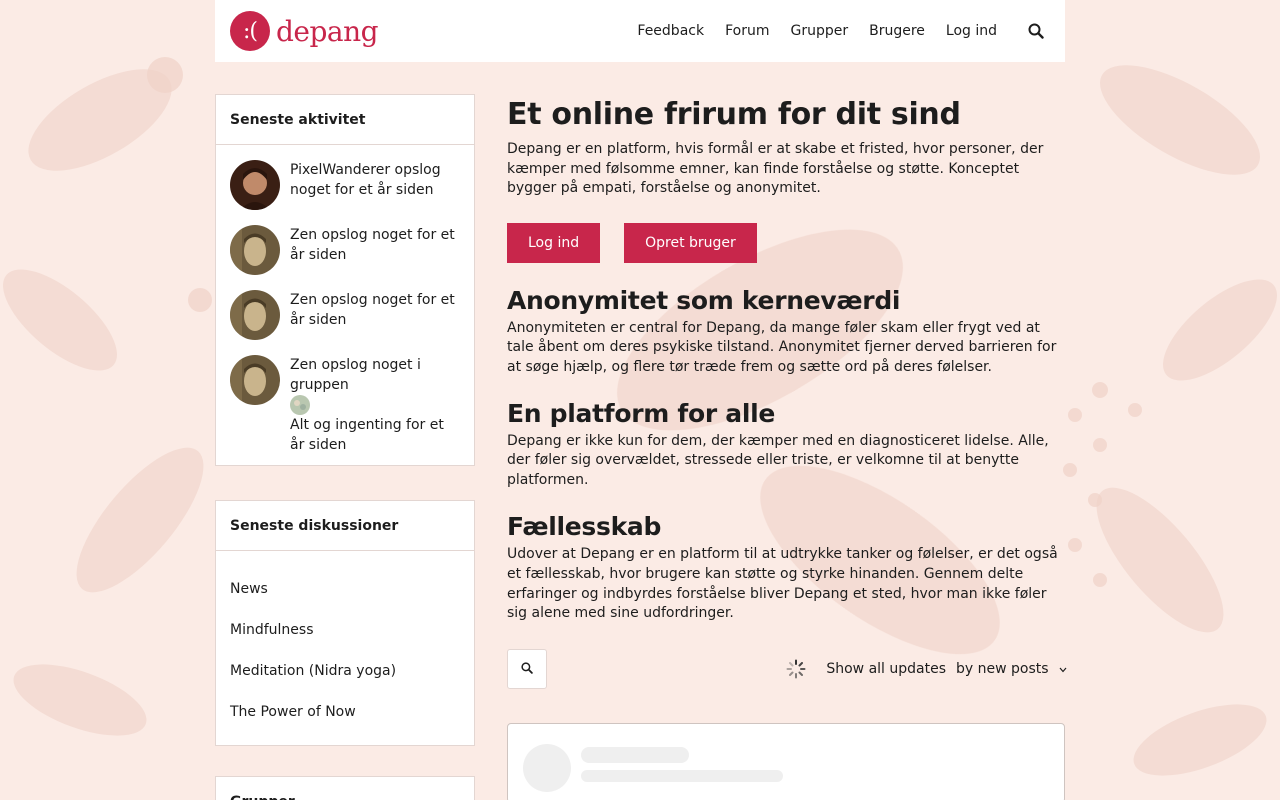 This screenshot has width=1280, height=800. Describe the element at coordinates (345, 591) in the screenshot. I see `discussion-item: News` at that location.